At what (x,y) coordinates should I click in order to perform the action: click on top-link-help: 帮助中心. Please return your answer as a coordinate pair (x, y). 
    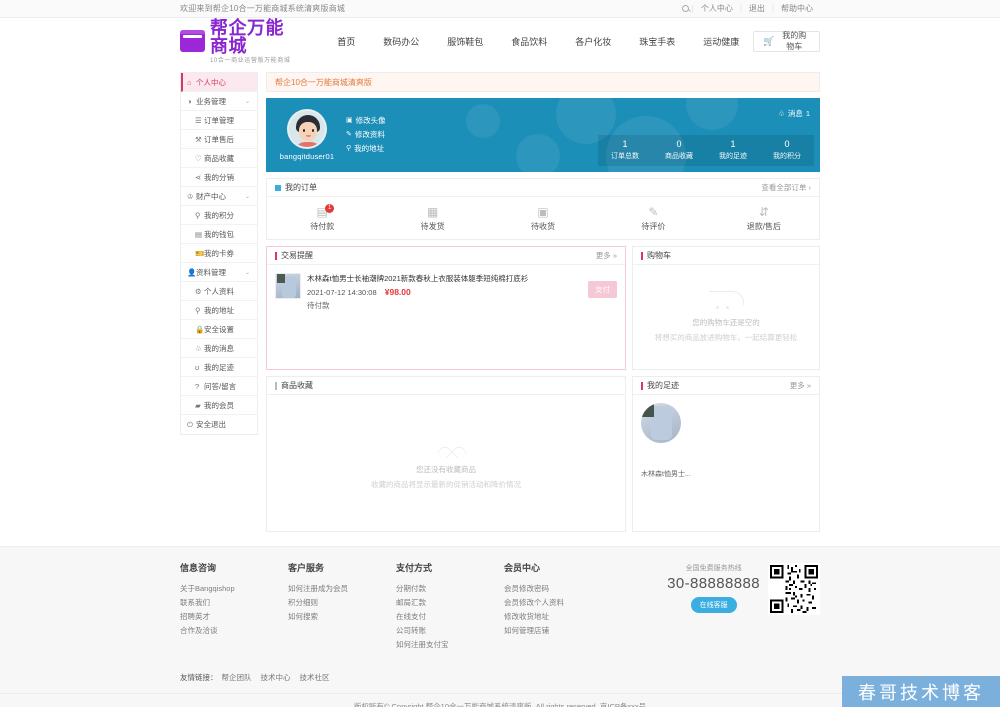
    Looking at the image, I should click on (797, 8).